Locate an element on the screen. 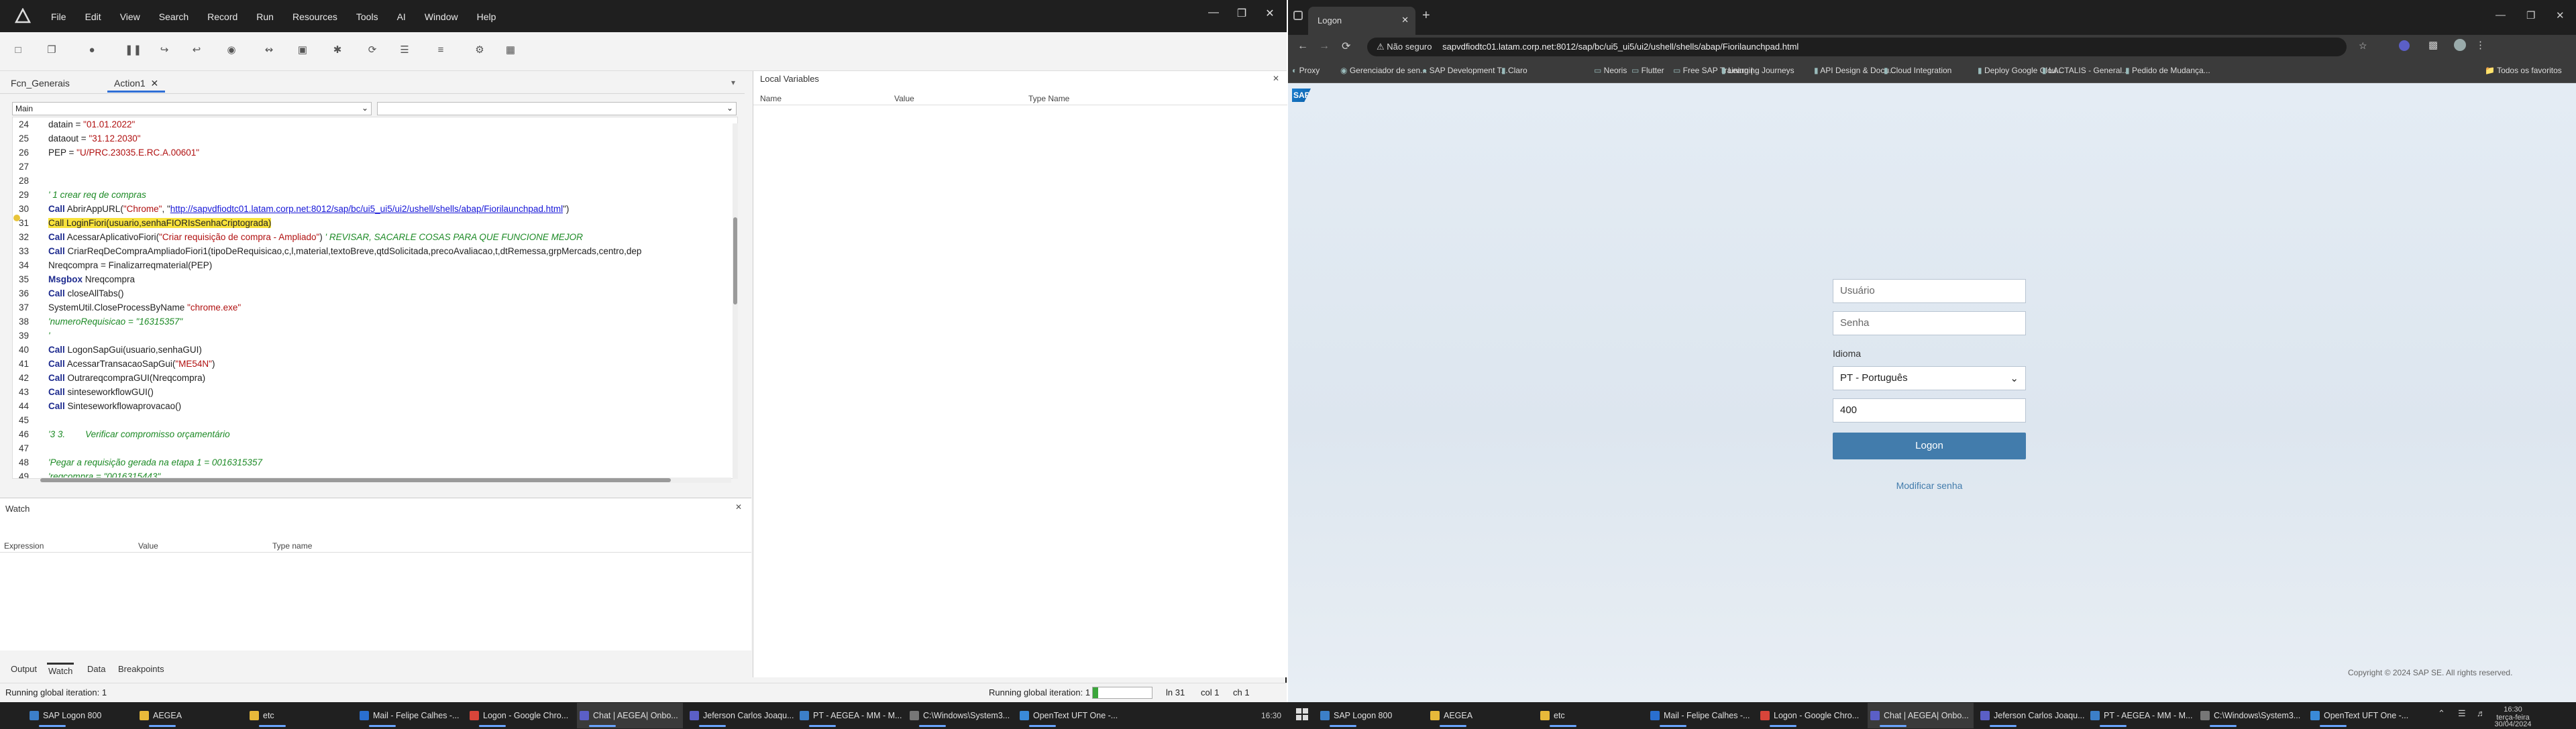  gear-icon: ⚙ is located at coordinates (480, 50).